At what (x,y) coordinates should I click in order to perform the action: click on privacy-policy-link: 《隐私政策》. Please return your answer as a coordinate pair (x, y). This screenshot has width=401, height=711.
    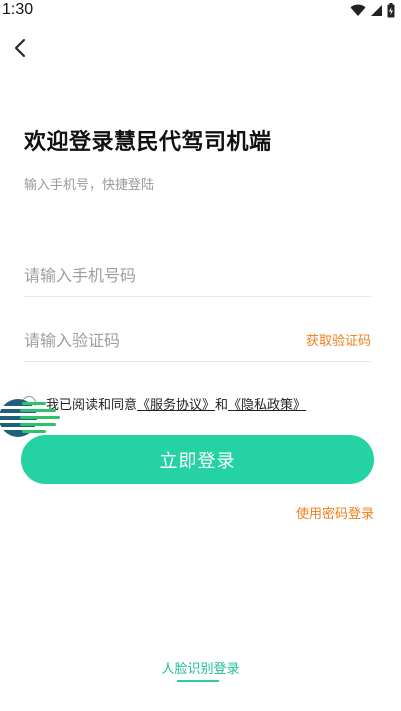
    Looking at the image, I should click on (267, 405).